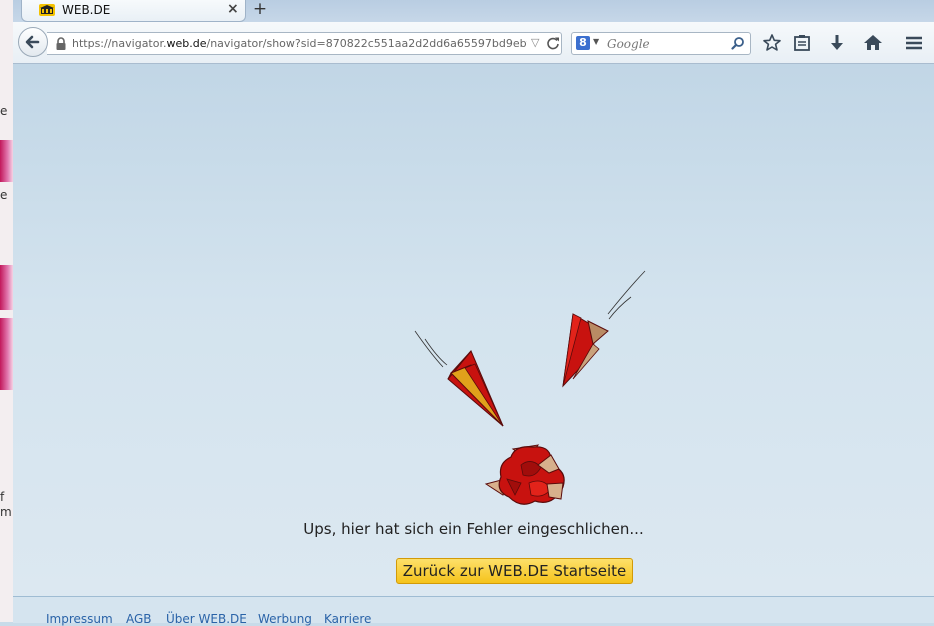 The height and width of the screenshot is (626, 934). I want to click on download-icon, so click(837, 43).